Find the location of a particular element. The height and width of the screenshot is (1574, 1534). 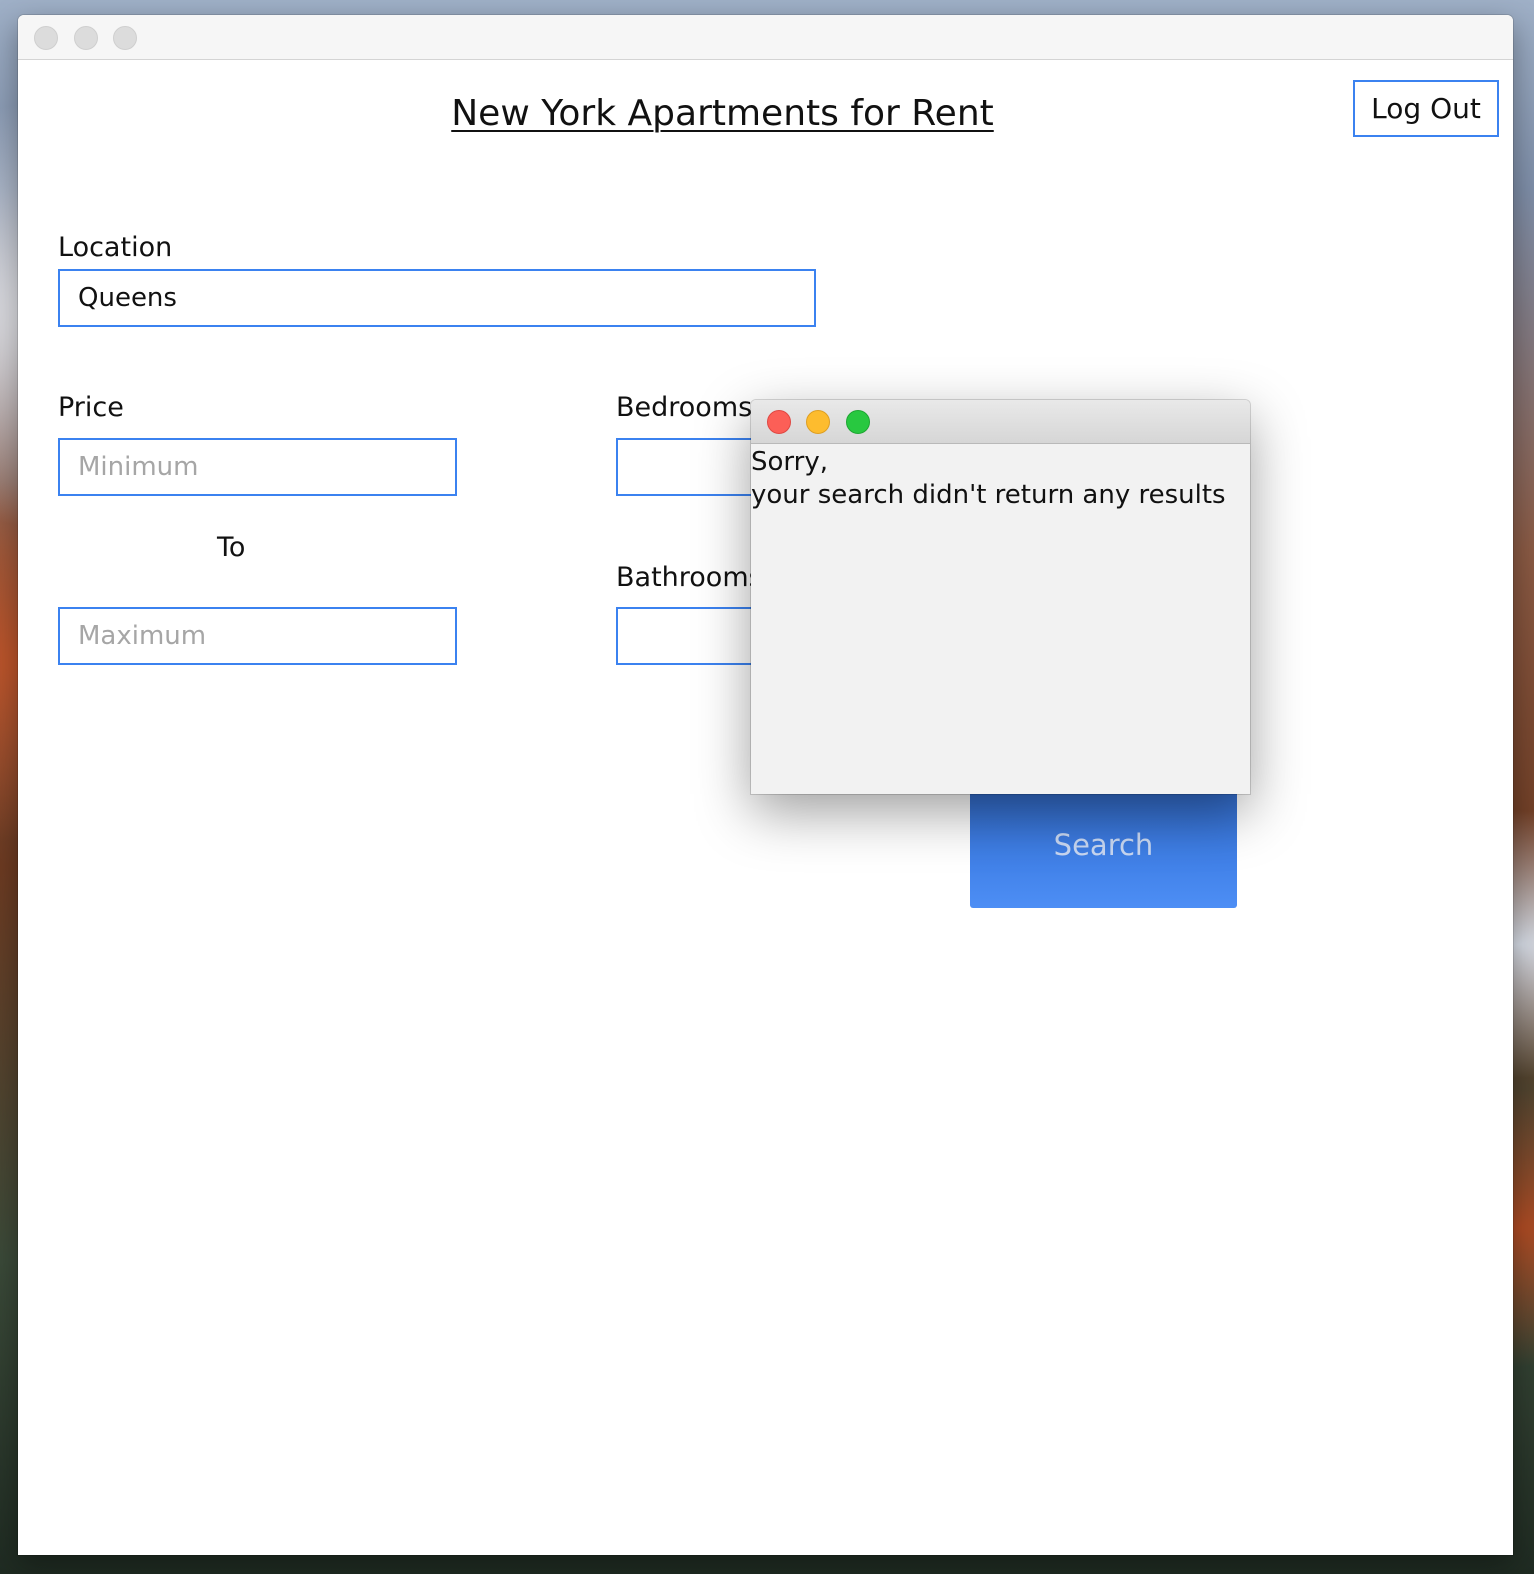

page-title-text: New York Apartments for Rent is located at coordinates (722, 113).